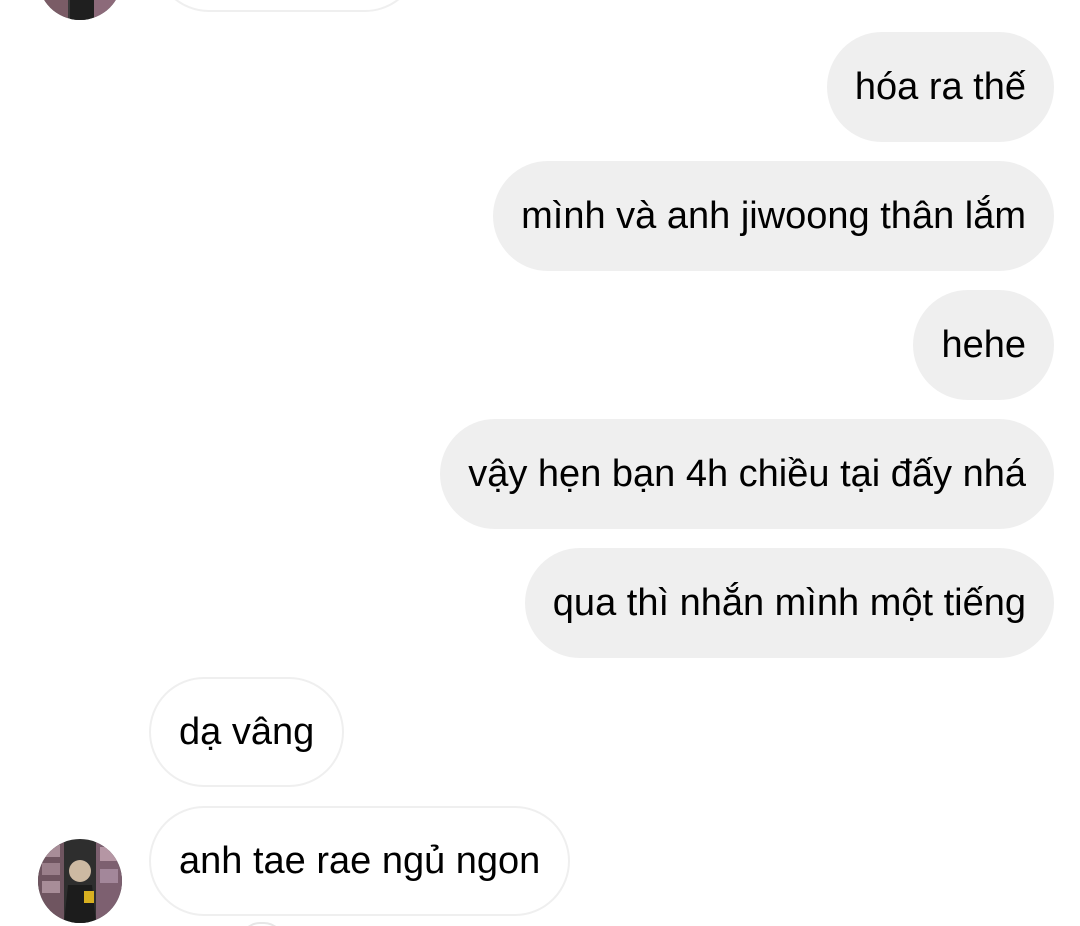 This screenshot has width=1080, height=926. I want to click on message-text: vậy hẹn bạn 4h chiều tại đấy nhá, so click(747, 474).